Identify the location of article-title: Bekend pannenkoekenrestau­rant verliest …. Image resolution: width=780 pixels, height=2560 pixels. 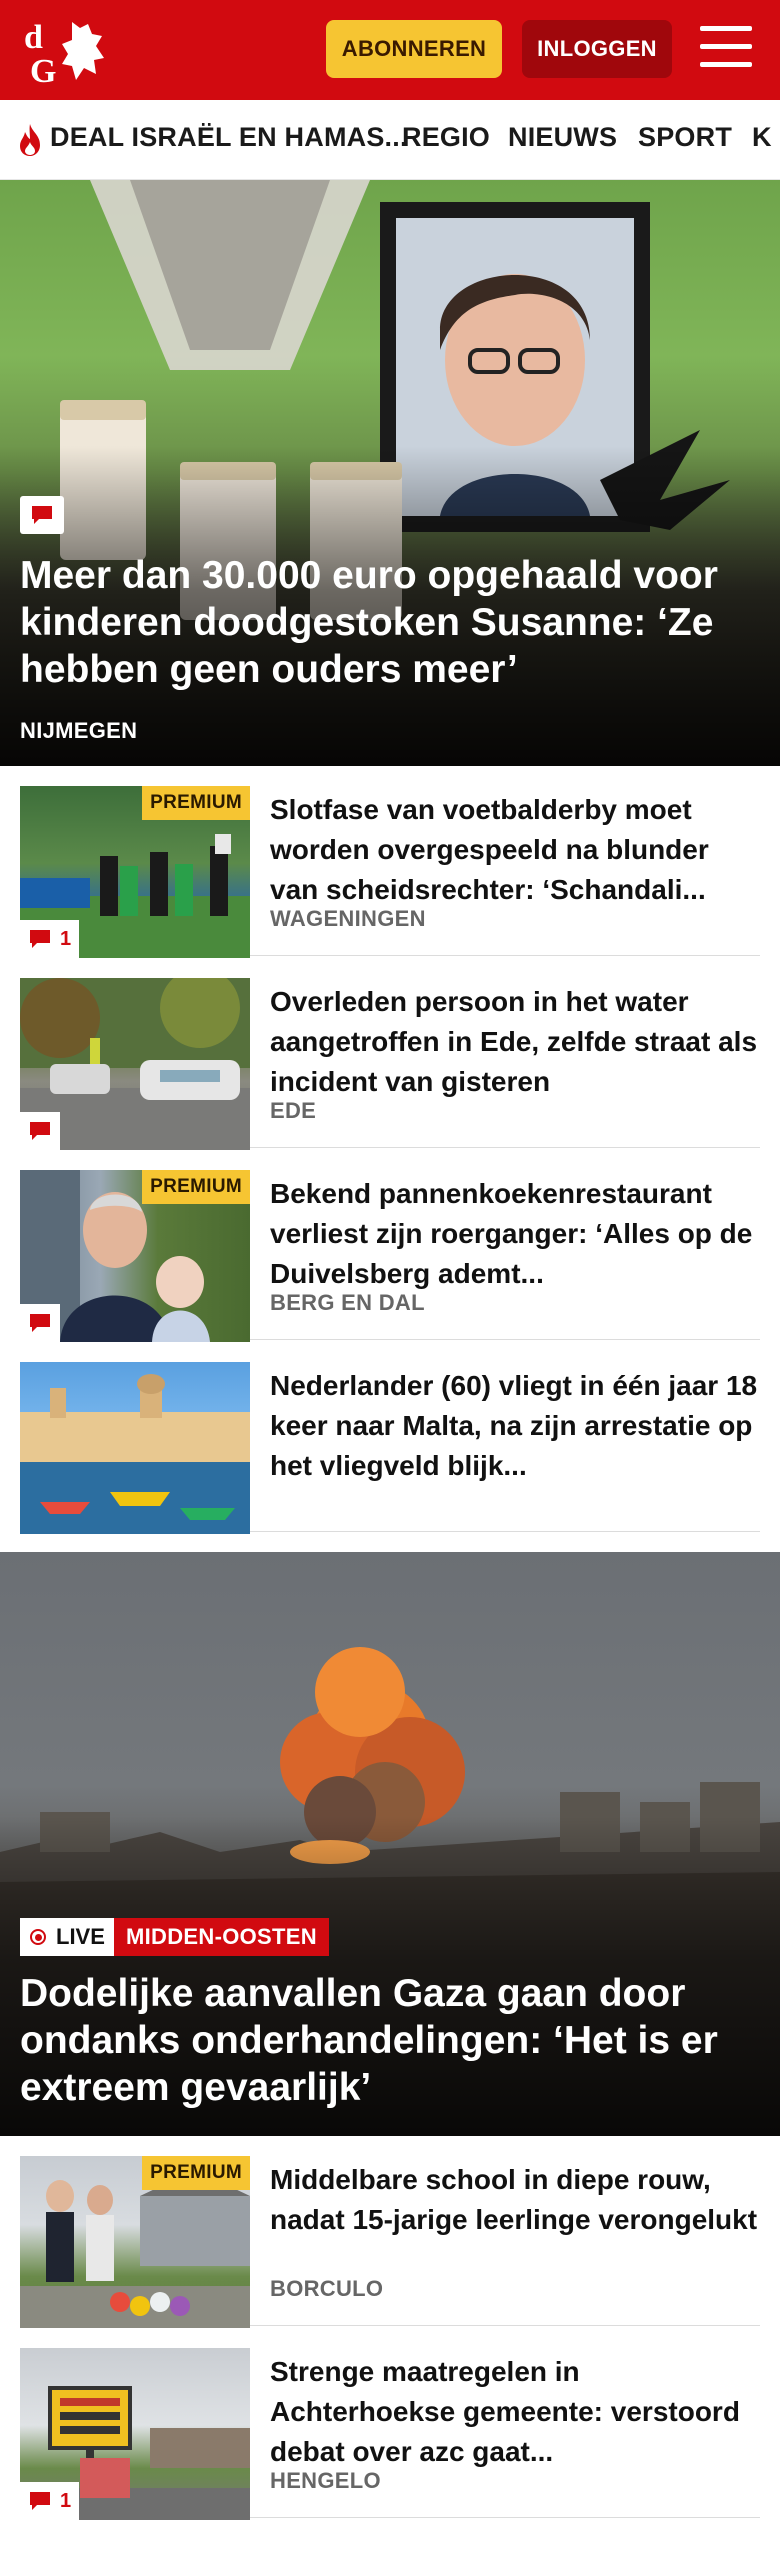
(515, 1234).